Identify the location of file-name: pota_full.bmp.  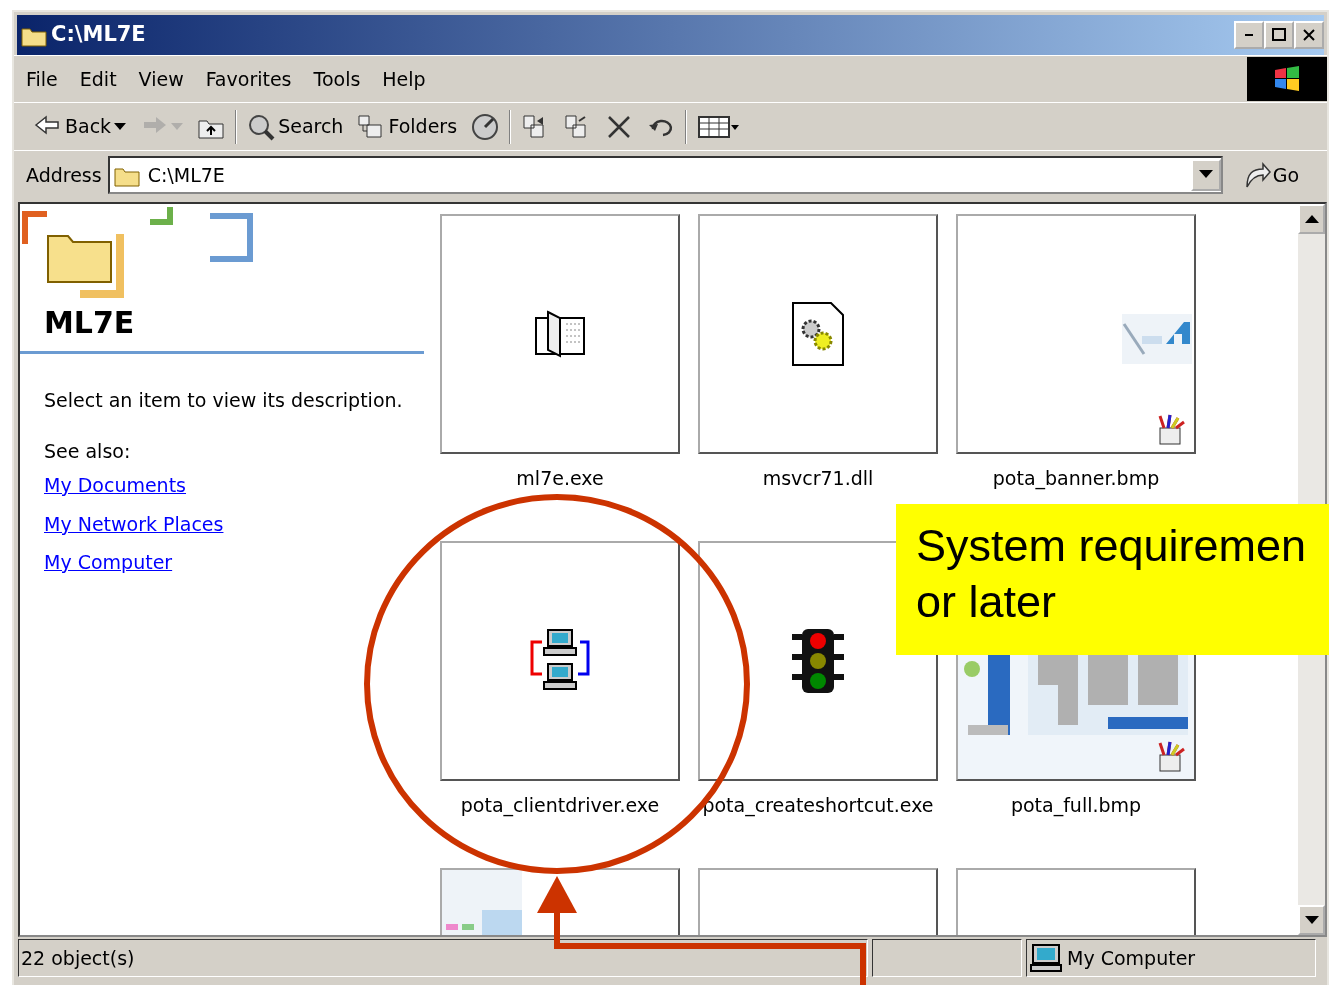
(1076, 806).